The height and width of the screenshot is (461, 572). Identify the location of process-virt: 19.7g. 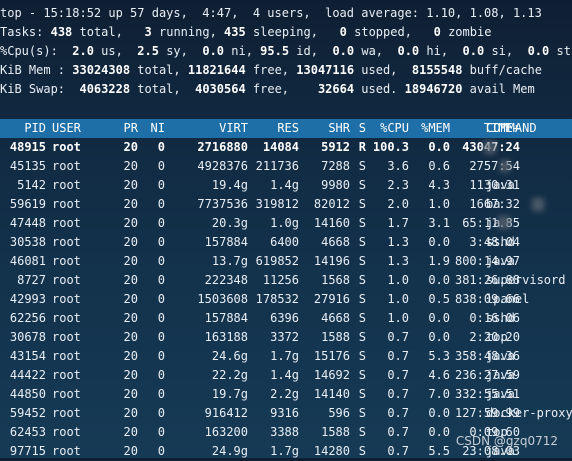
(229, 394).